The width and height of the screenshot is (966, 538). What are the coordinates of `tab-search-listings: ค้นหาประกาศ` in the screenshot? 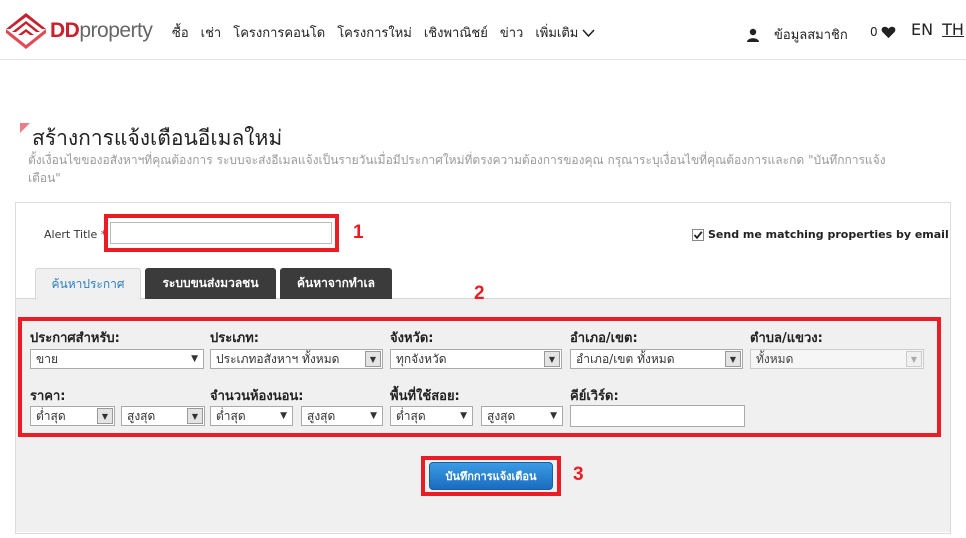 It's located at (88, 284).